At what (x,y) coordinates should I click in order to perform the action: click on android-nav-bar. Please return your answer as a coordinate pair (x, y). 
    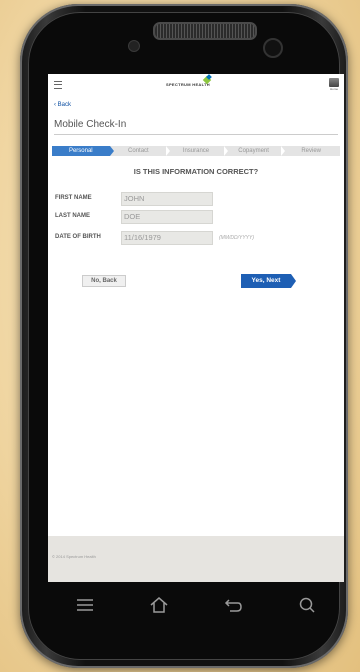
    Looking at the image, I should click on (196, 605).